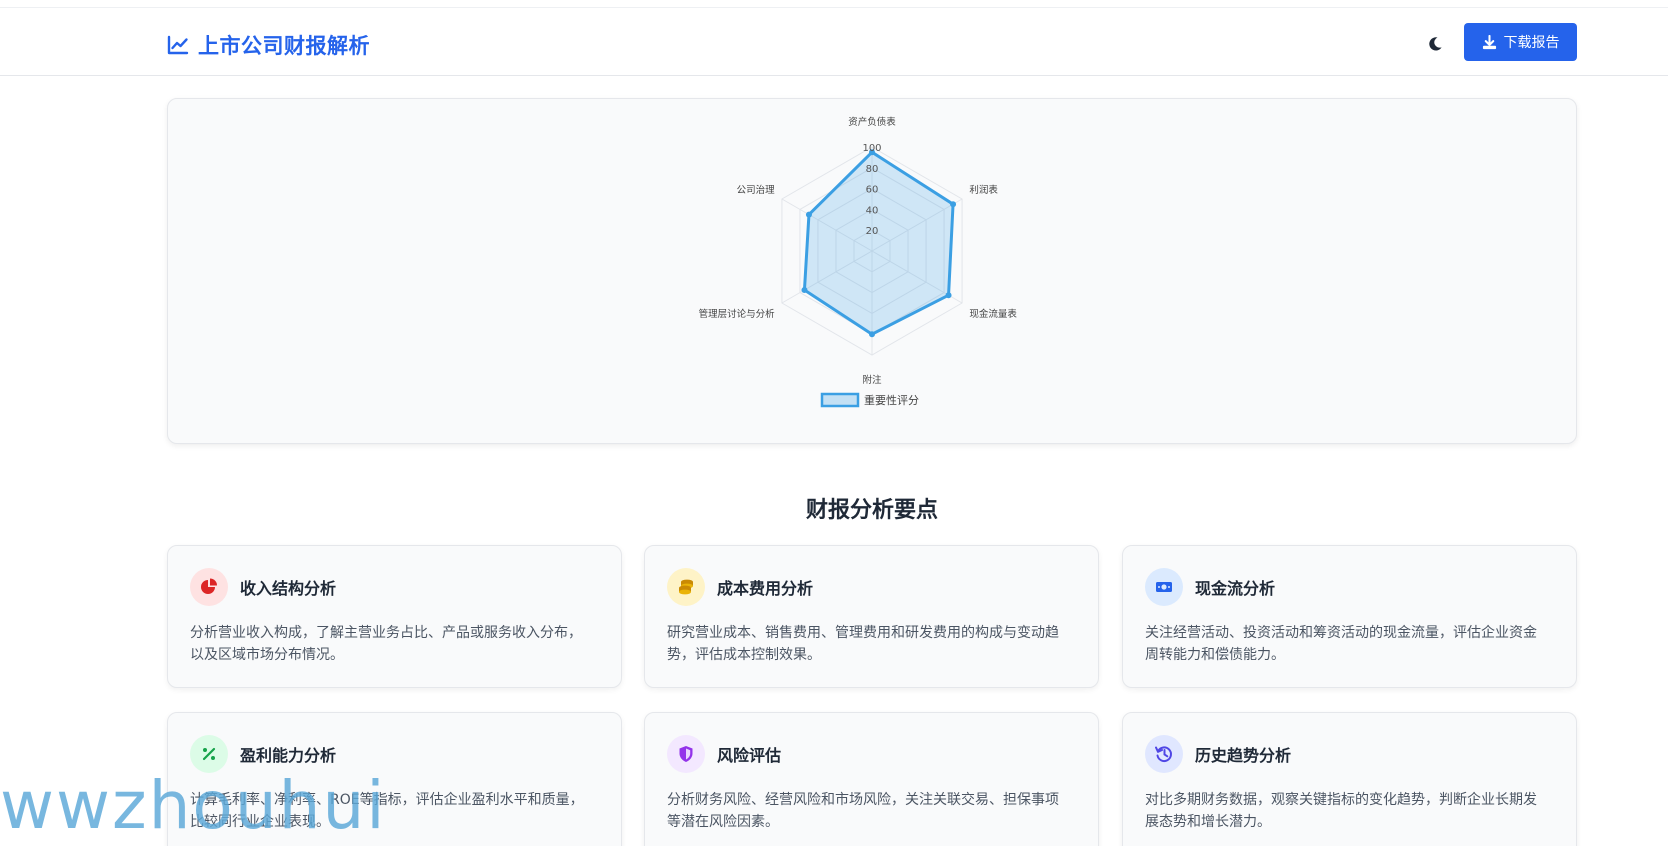  Describe the element at coordinates (872, 210) in the screenshot. I see `radar-tick-label: 40` at that location.